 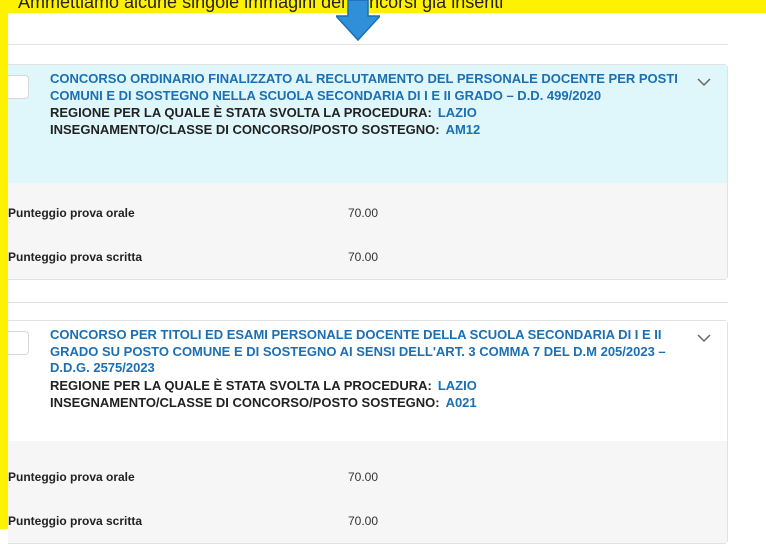 What do you see at coordinates (358, 21) in the screenshot?
I see `arrow-down-icon` at bounding box center [358, 21].